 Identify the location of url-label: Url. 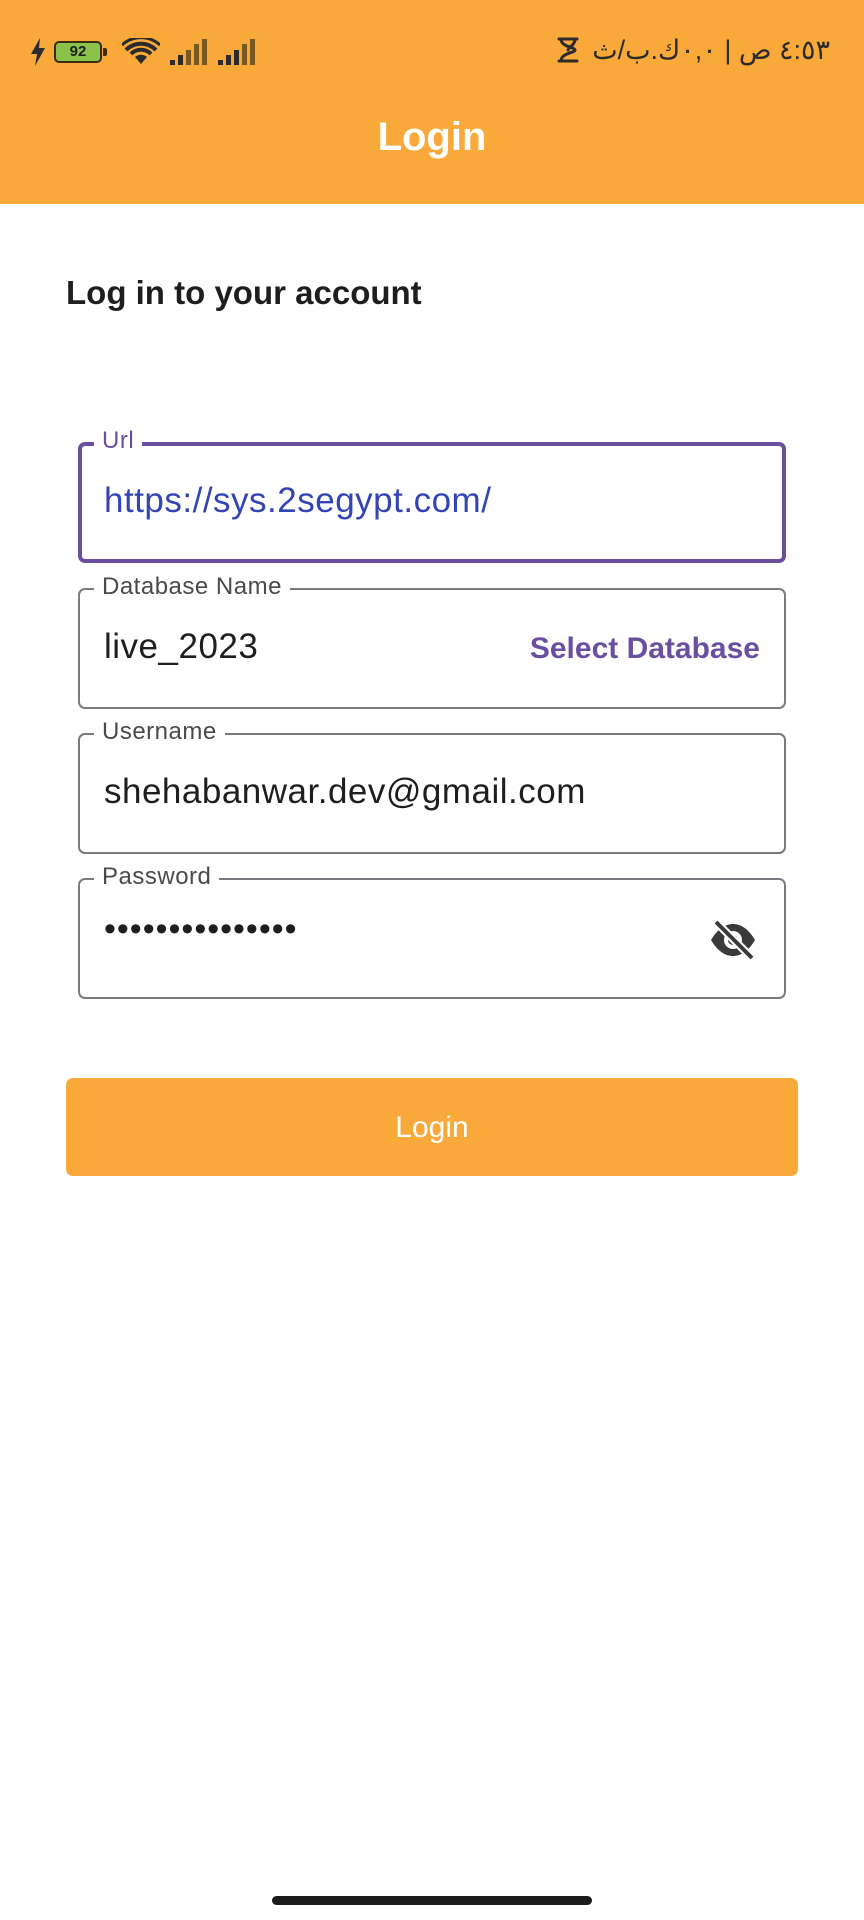
(118, 441).